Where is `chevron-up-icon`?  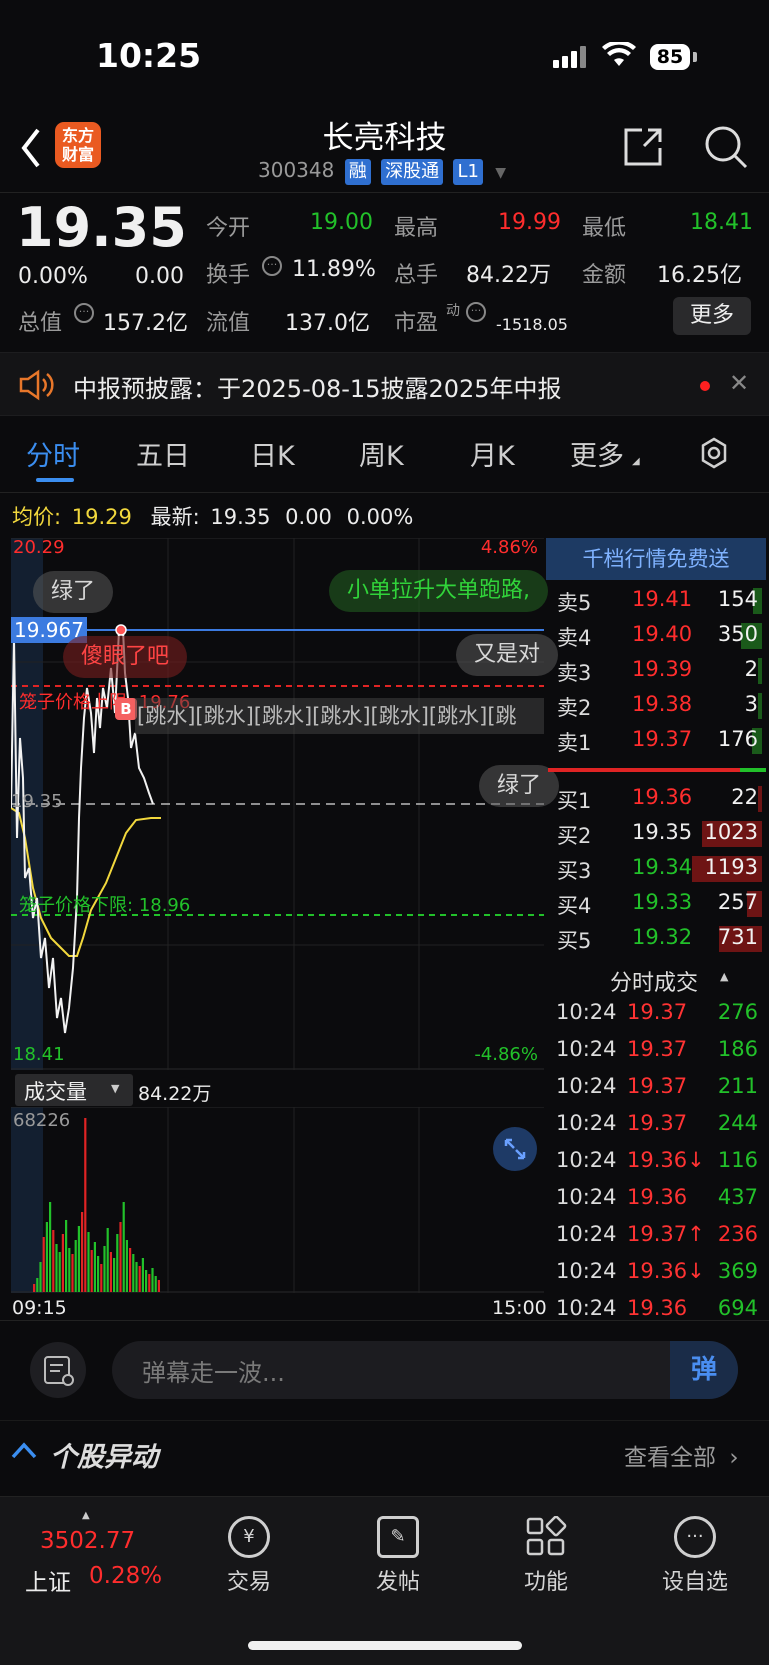
chevron-up-icon is located at coordinates (24, 1452).